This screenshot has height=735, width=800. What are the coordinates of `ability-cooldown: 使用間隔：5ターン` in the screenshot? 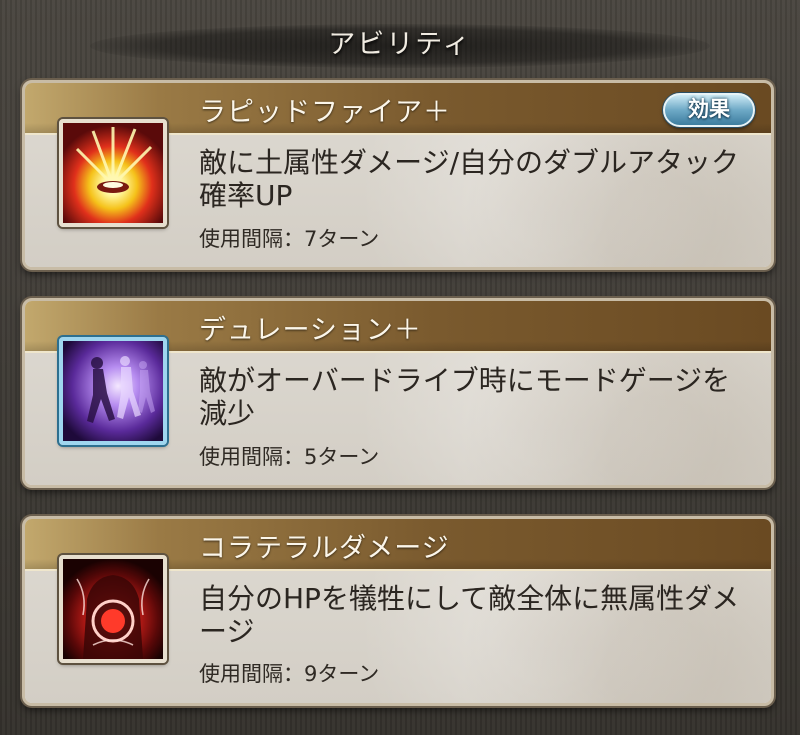 It's located at (289, 457).